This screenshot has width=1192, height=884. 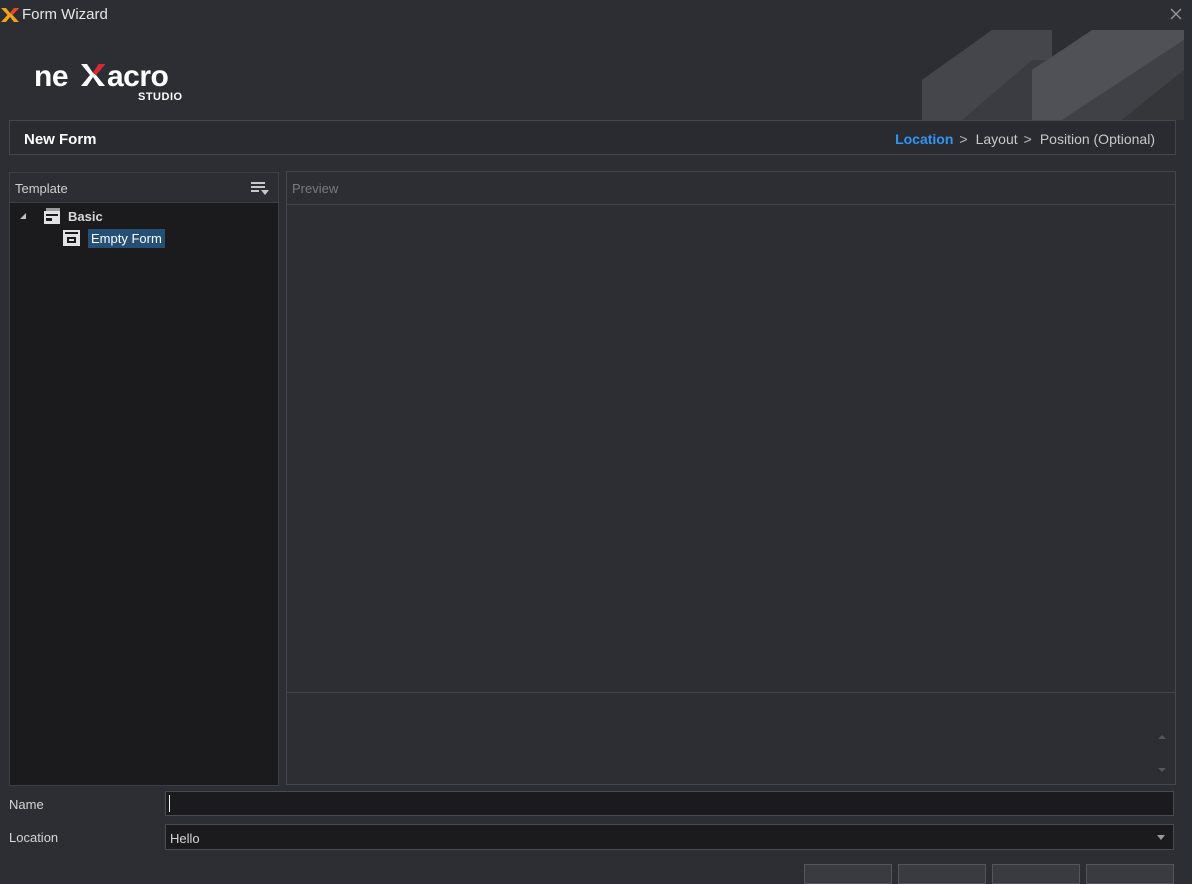 I want to click on nexacro-x-icon, so click(x=10, y=15).